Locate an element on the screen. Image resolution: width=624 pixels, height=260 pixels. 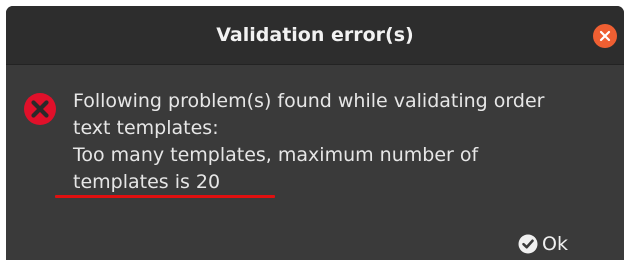
dialog-title: Validation error(s) is located at coordinates (315, 35).